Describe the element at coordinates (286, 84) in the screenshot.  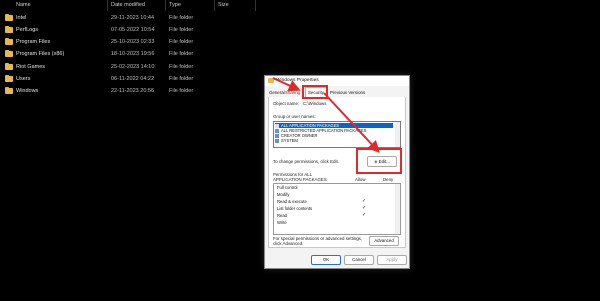
I see `arrow-to-security-tab` at that location.